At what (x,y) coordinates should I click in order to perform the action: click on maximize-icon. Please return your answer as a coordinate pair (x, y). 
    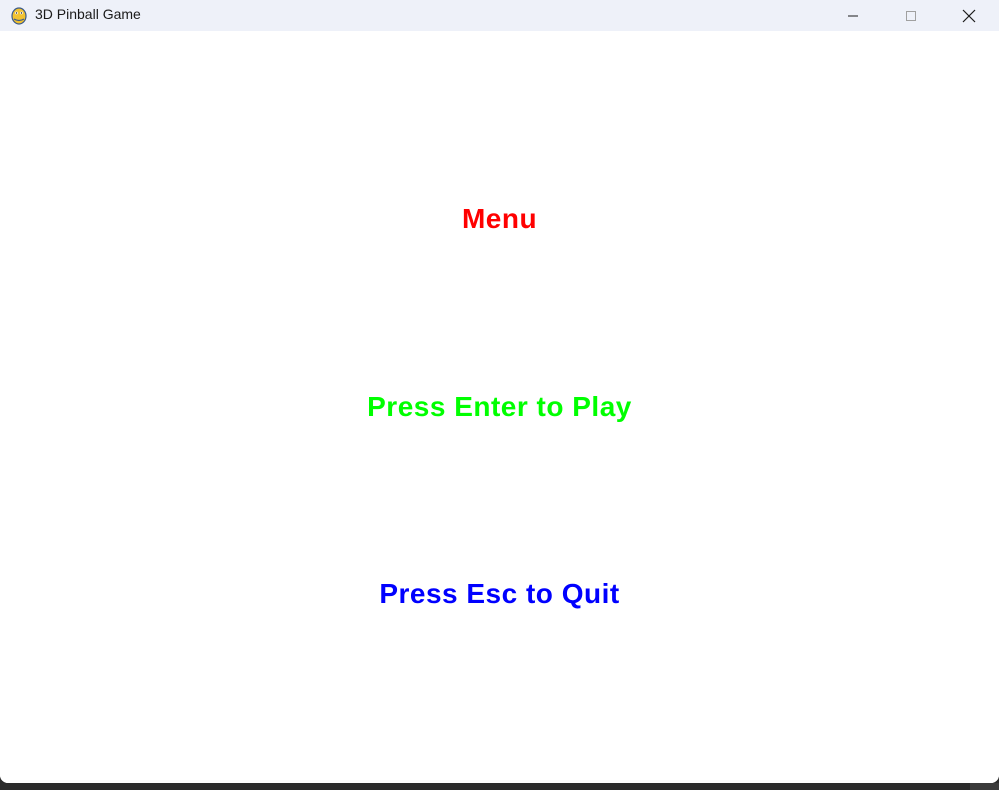
    Looking at the image, I should click on (911, 15).